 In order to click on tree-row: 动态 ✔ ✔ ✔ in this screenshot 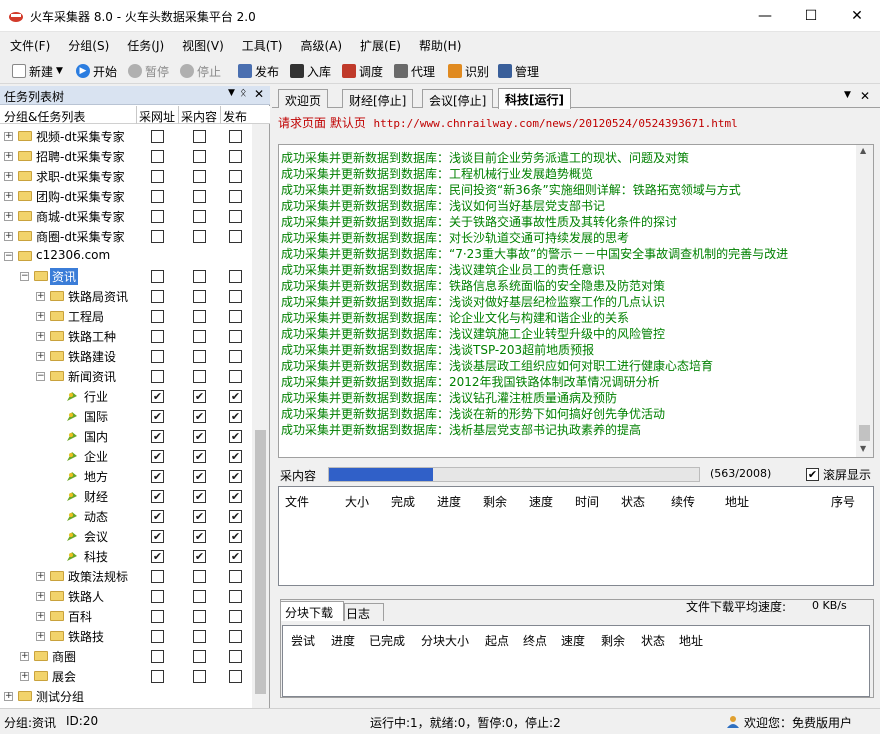, I will do `click(126, 516)`.